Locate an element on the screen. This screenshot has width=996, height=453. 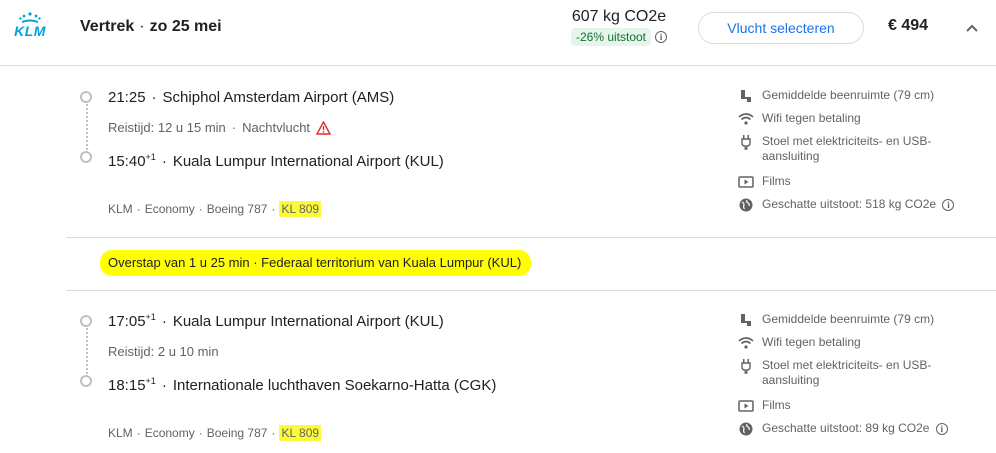
overnight-label: Nachtvlucht is located at coordinates (276, 127).